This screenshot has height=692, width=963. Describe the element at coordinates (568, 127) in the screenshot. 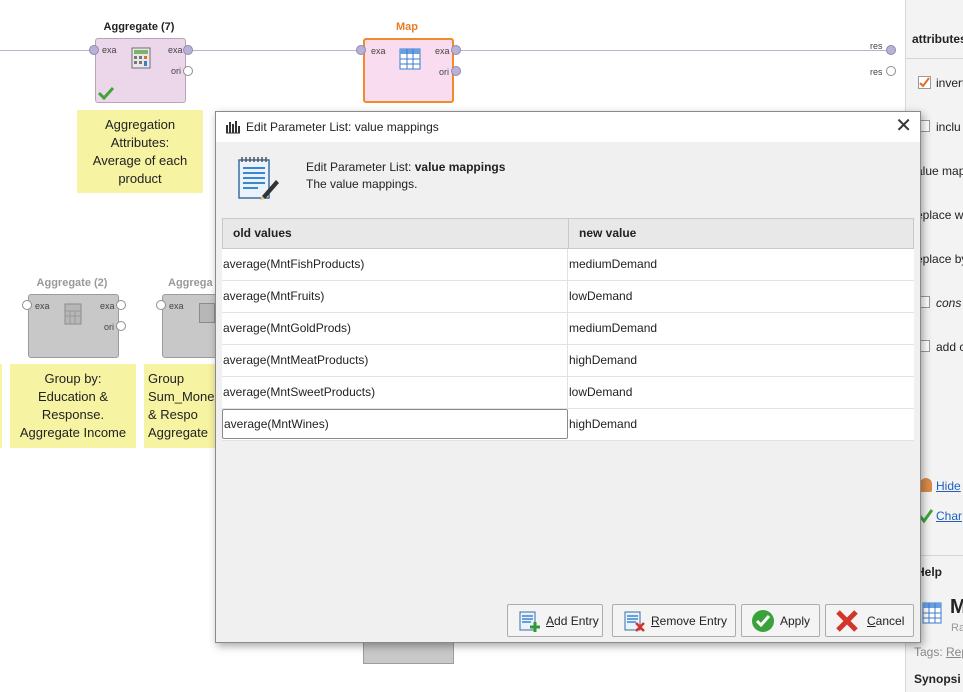

I see `dialog-titlebar: Edit Parameter List: value mappings ✕` at that location.